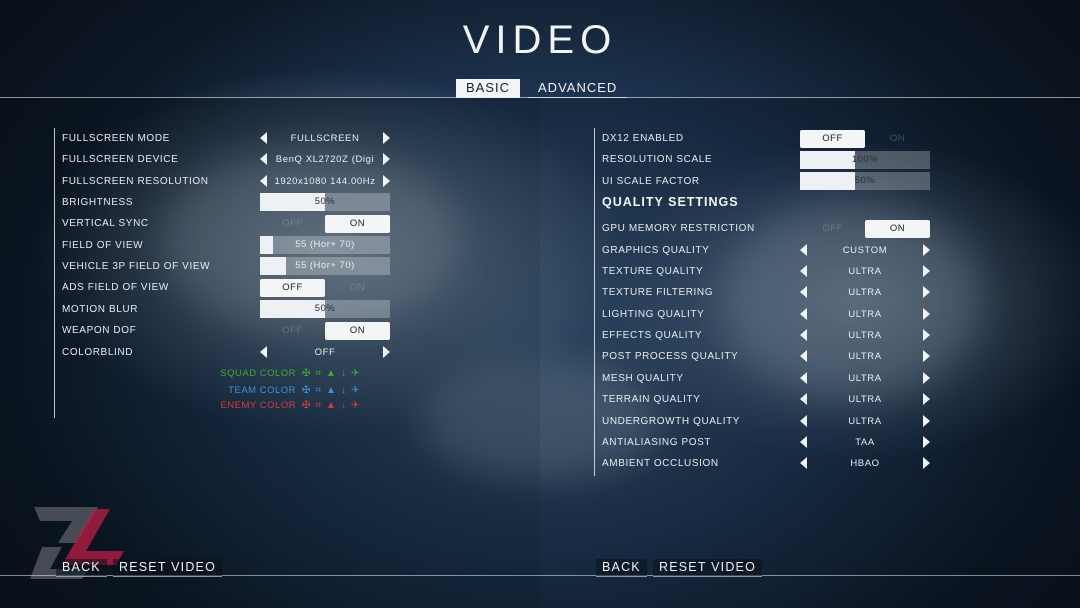 The width and height of the screenshot is (1080, 608). Describe the element at coordinates (306, 390) in the screenshot. I see `team-soldier-icon: ✠` at that location.